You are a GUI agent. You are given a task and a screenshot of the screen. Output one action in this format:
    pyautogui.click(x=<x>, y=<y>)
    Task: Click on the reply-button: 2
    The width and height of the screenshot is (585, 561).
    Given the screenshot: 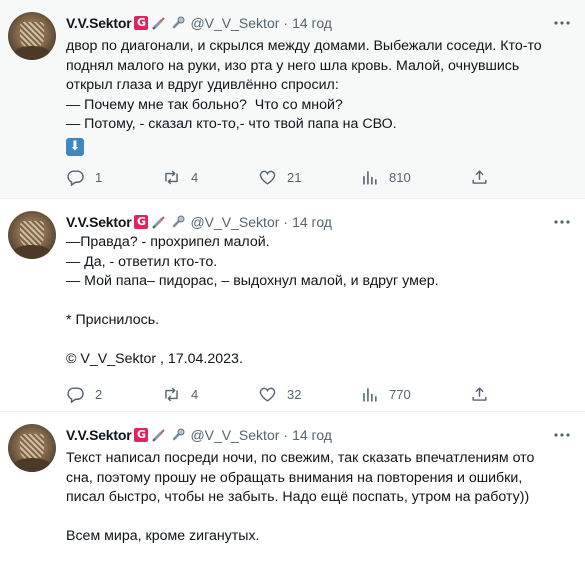 What is the action you would take?
    pyautogui.click(x=84, y=394)
    